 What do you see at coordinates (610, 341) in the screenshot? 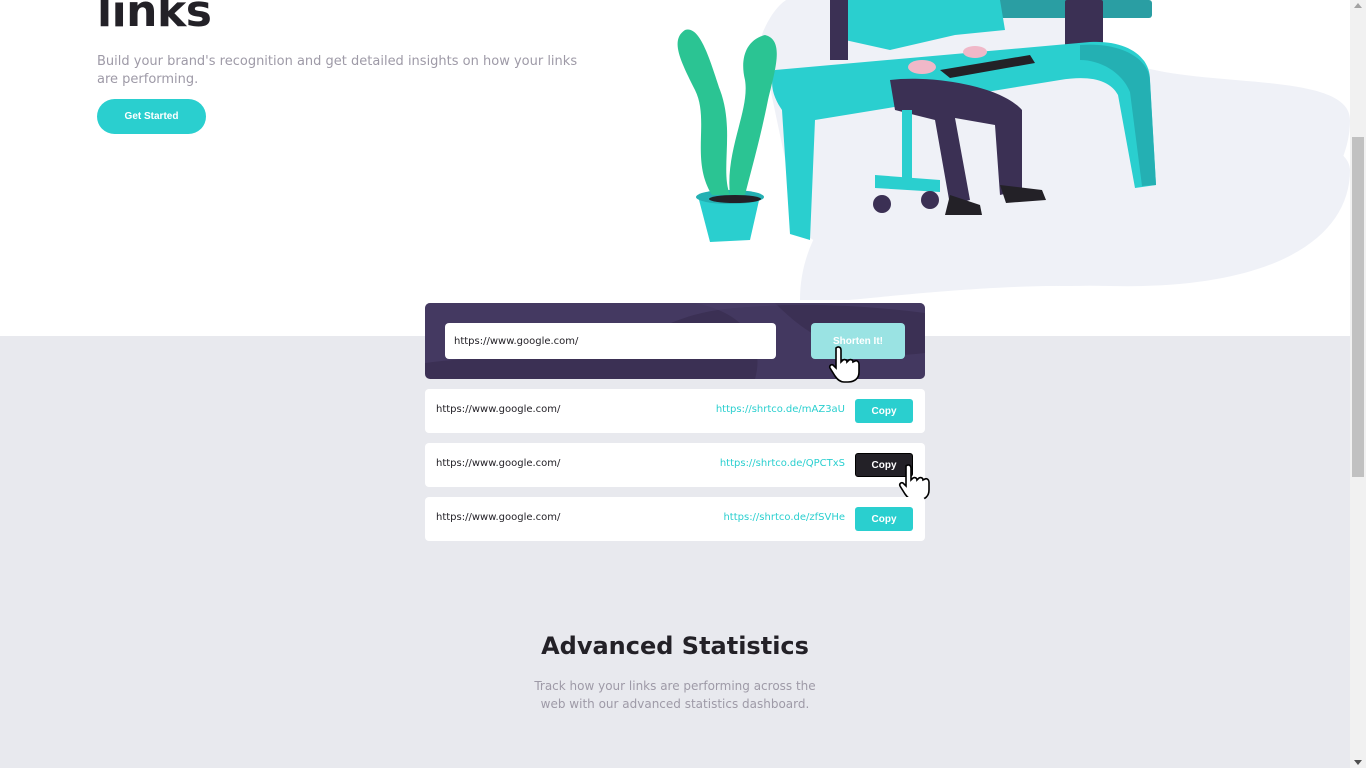
I see `url-input` at bounding box center [610, 341].